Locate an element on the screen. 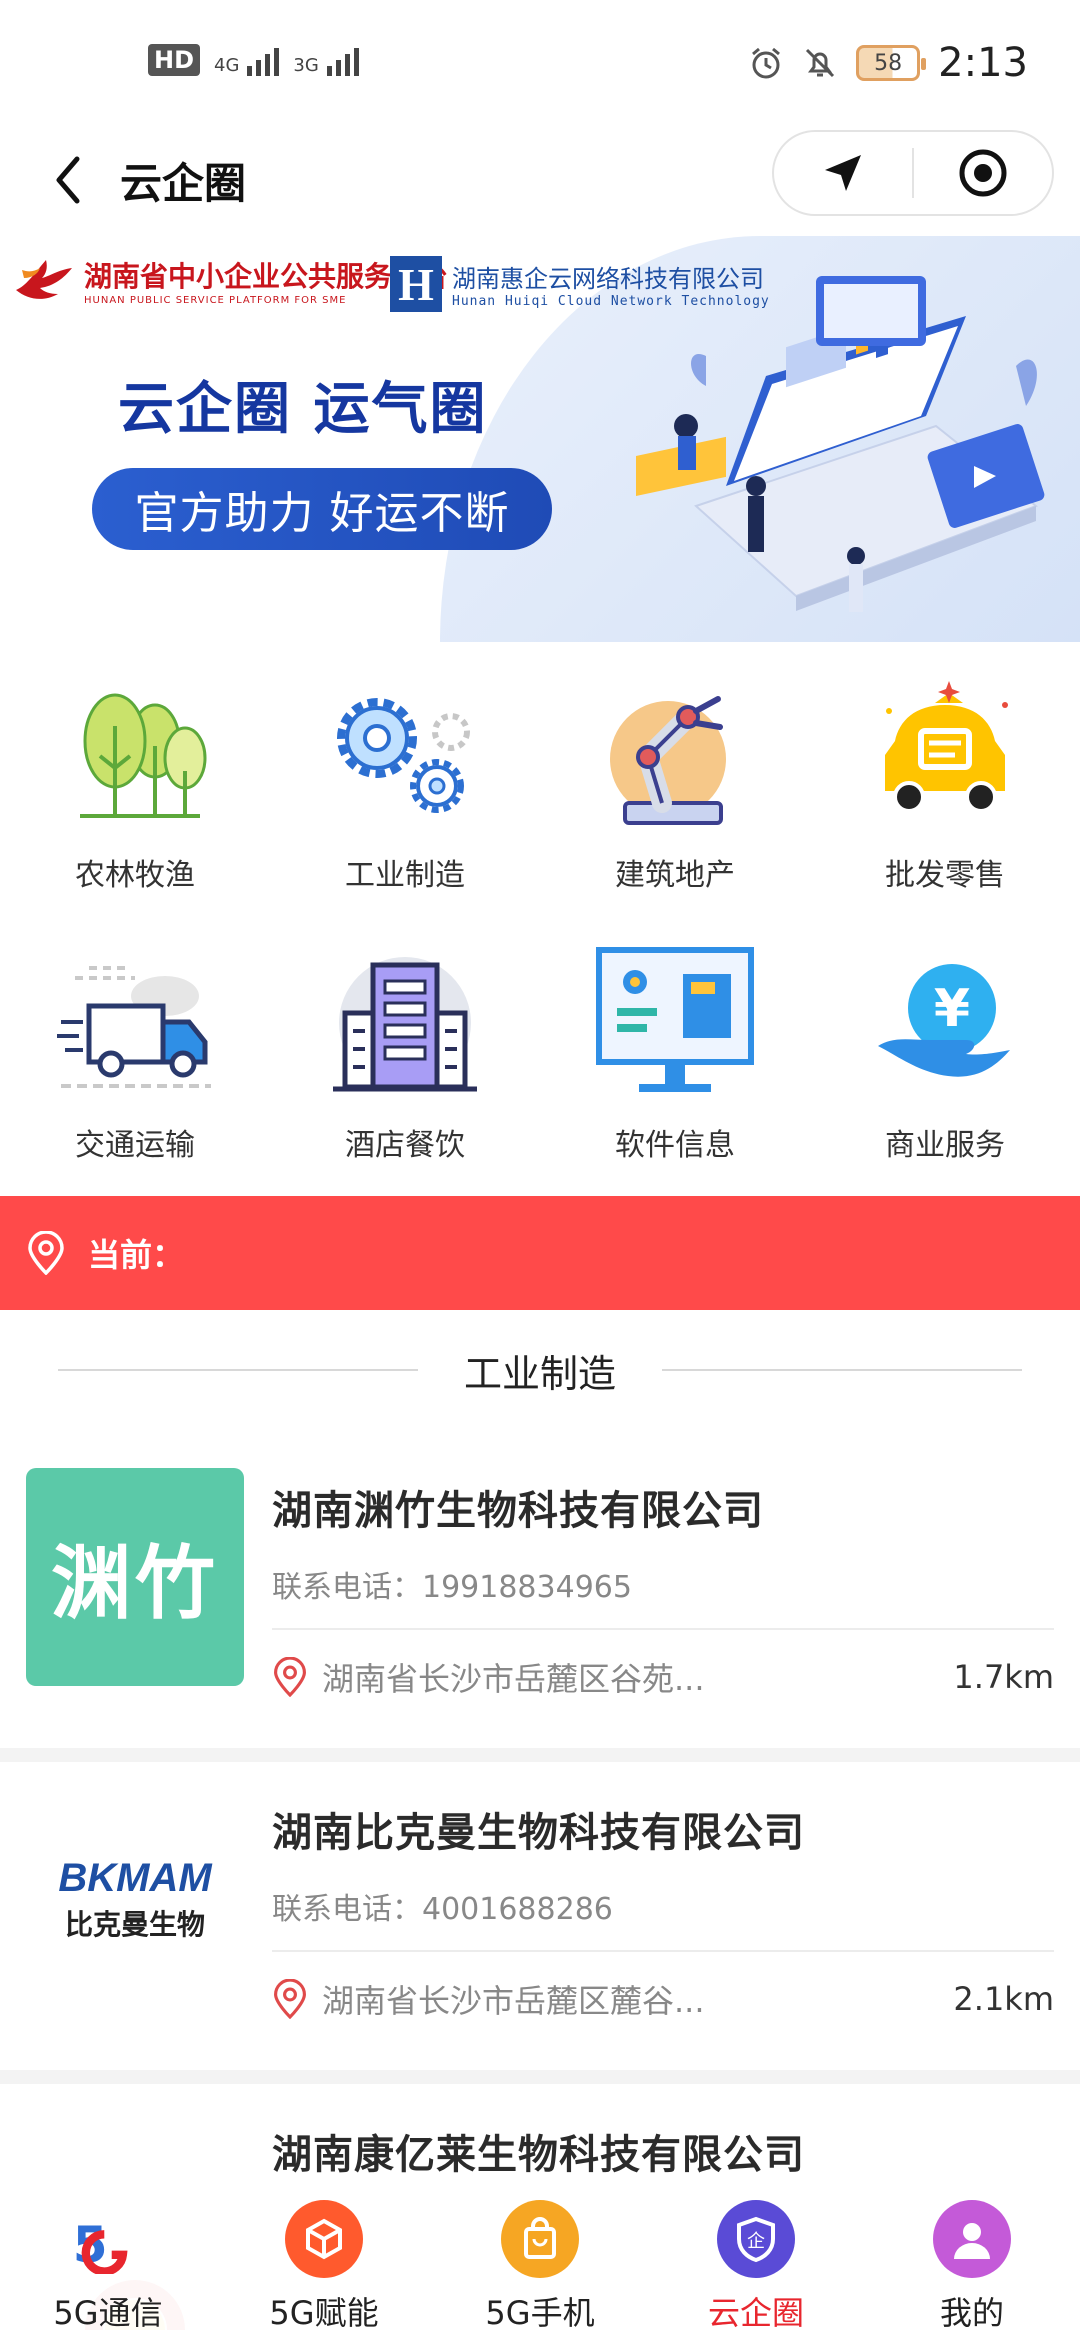 The image size is (1080, 2340). close-miniprogram-button is located at coordinates (983, 173).